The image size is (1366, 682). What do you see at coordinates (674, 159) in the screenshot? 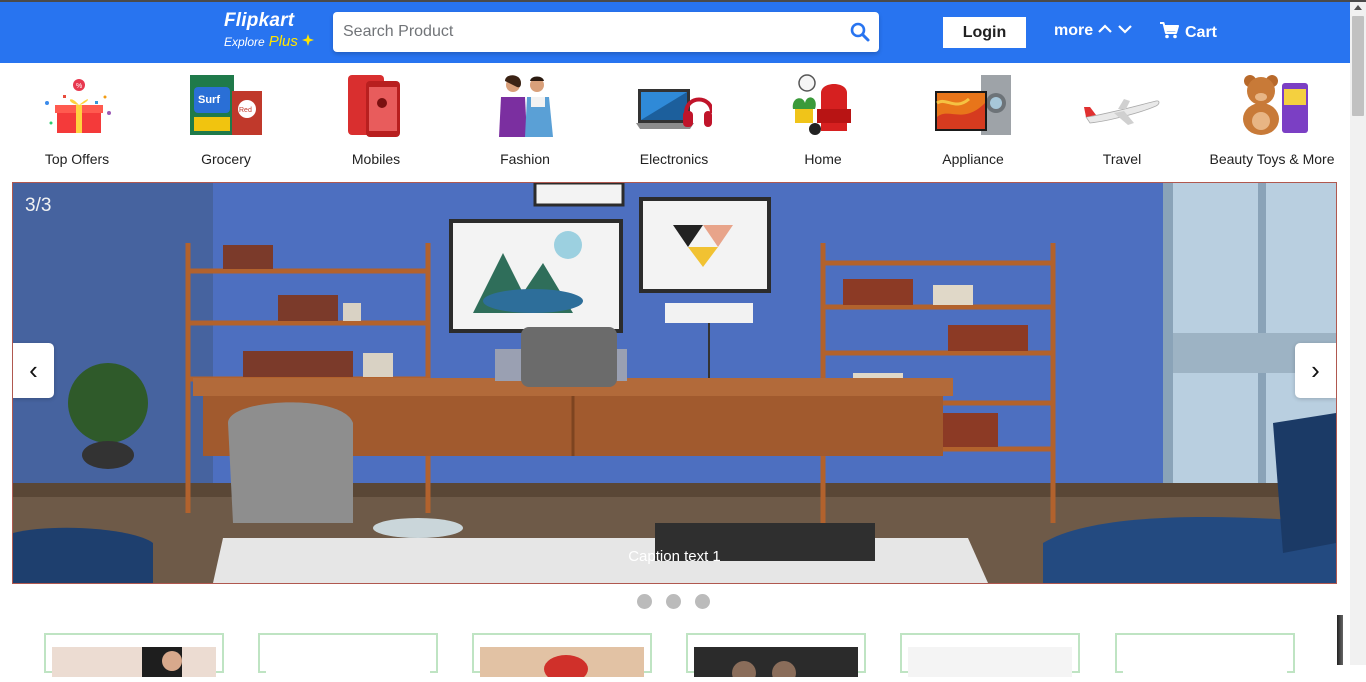
I see `category-label: Electronics` at bounding box center [674, 159].